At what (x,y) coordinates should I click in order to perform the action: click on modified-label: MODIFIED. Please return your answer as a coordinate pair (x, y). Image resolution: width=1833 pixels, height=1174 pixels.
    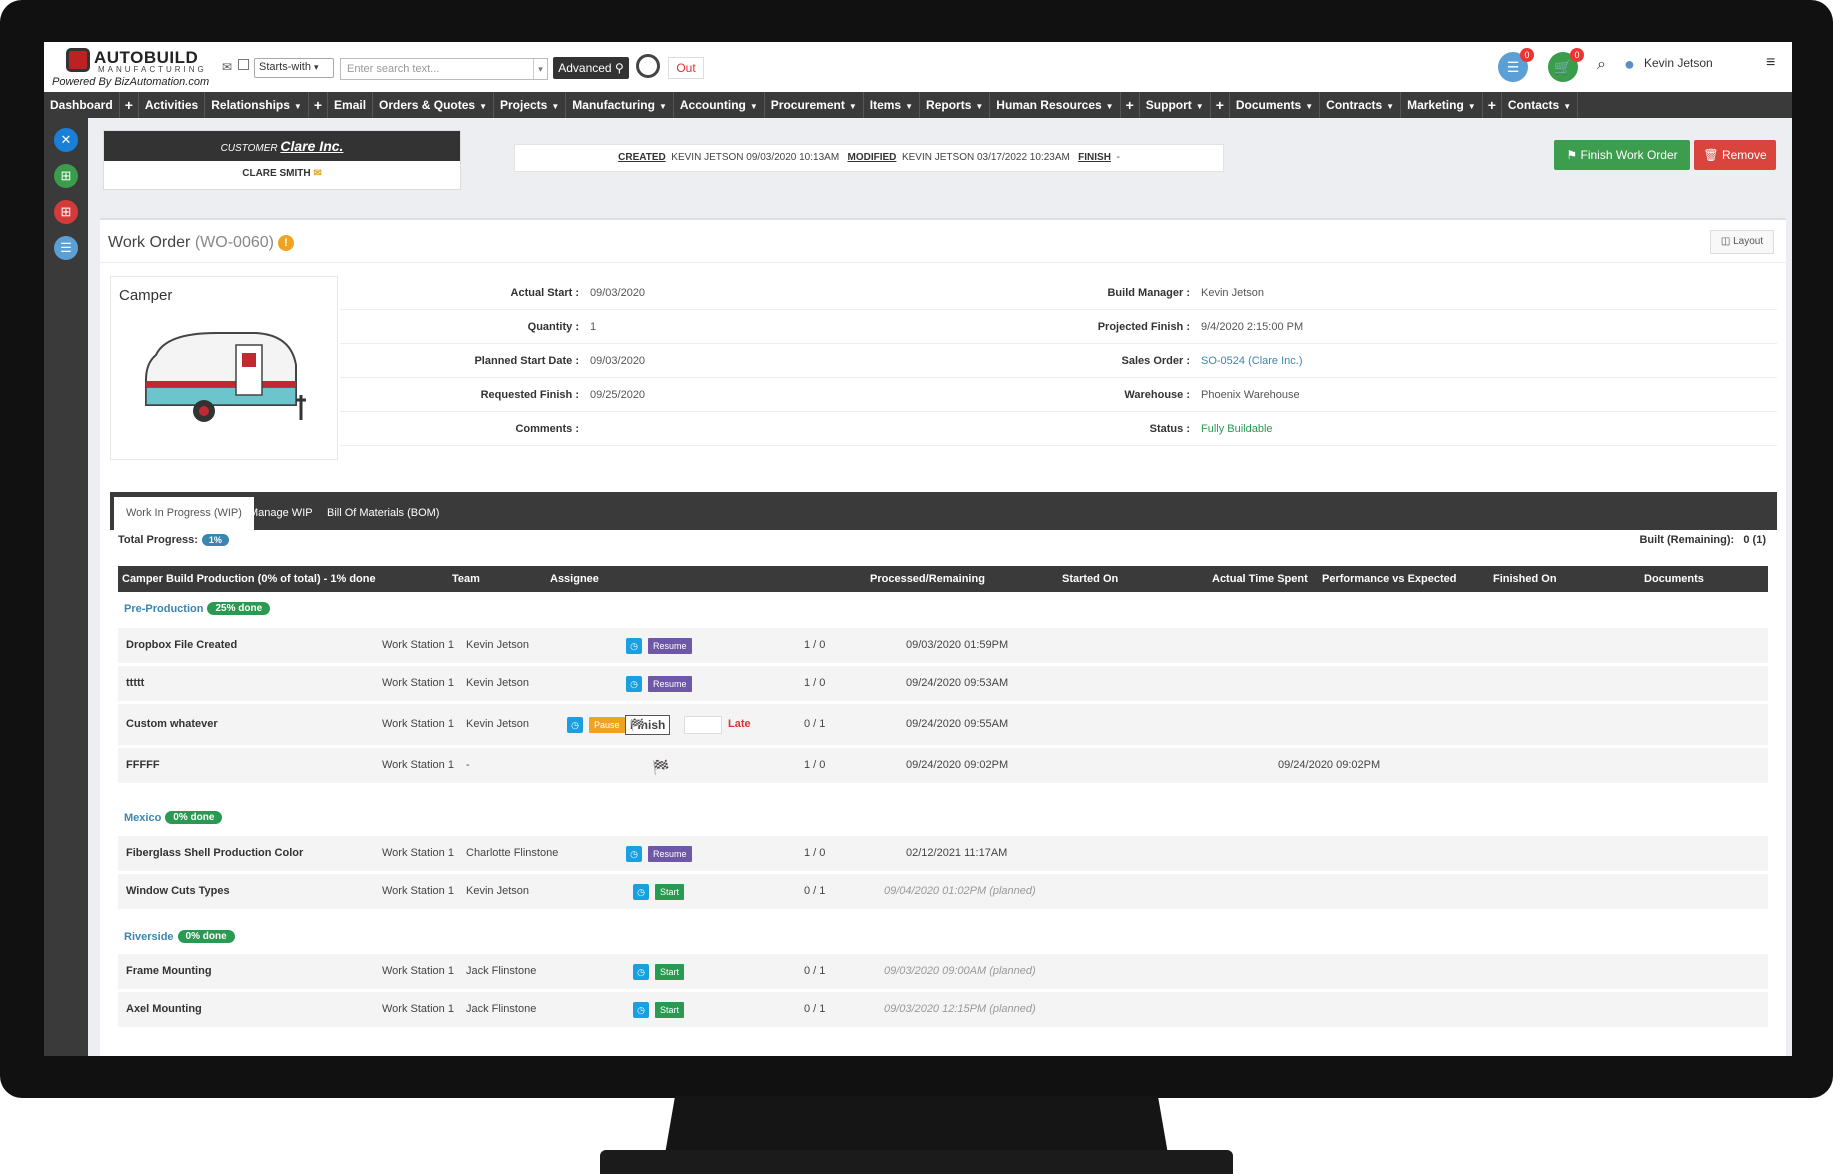
    Looking at the image, I should click on (872, 157).